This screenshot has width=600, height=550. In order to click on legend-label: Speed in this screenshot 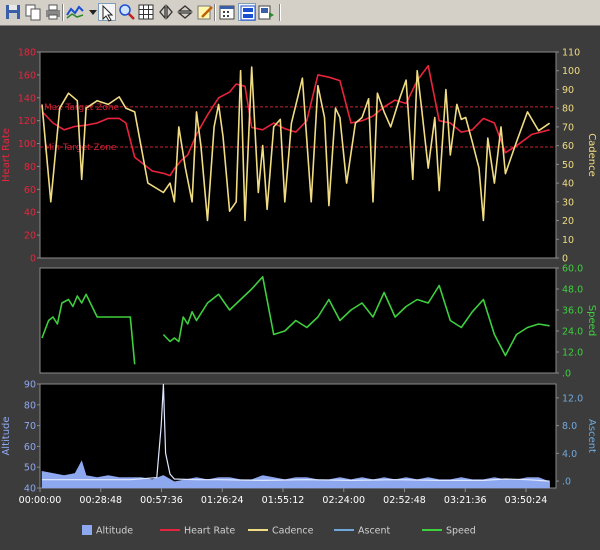, I will do `click(461, 531)`.